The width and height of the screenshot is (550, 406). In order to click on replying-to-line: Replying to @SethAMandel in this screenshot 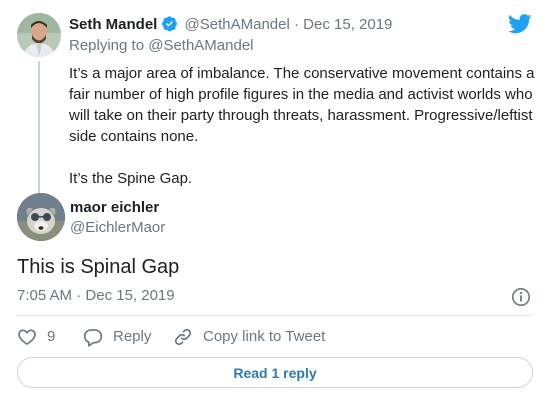, I will do `click(161, 46)`.